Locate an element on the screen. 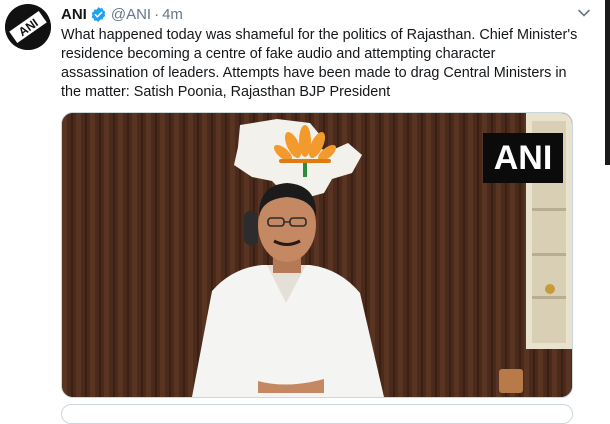  author-name: ANI is located at coordinates (74, 14).